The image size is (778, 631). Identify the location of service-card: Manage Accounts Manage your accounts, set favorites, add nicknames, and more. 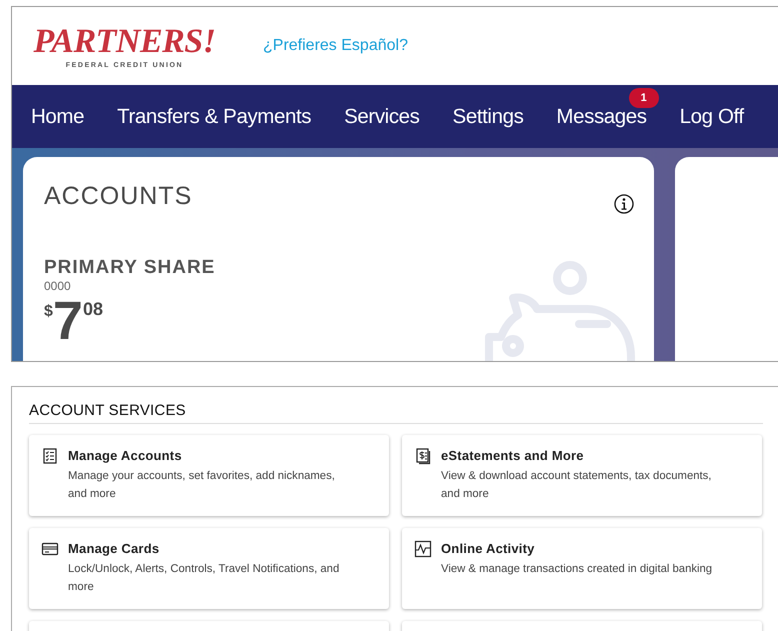
(209, 475).